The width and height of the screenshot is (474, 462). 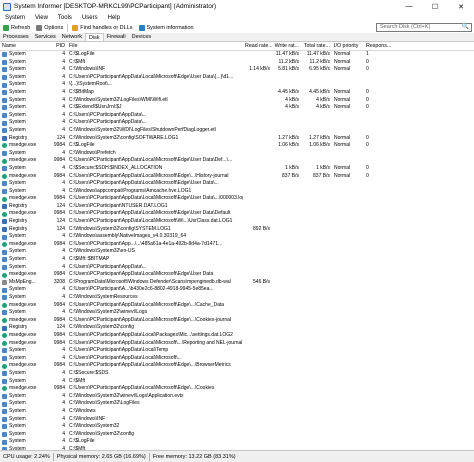 What do you see at coordinates (16, 27) in the screenshot?
I see `refresh-button: Refresh` at bounding box center [16, 27].